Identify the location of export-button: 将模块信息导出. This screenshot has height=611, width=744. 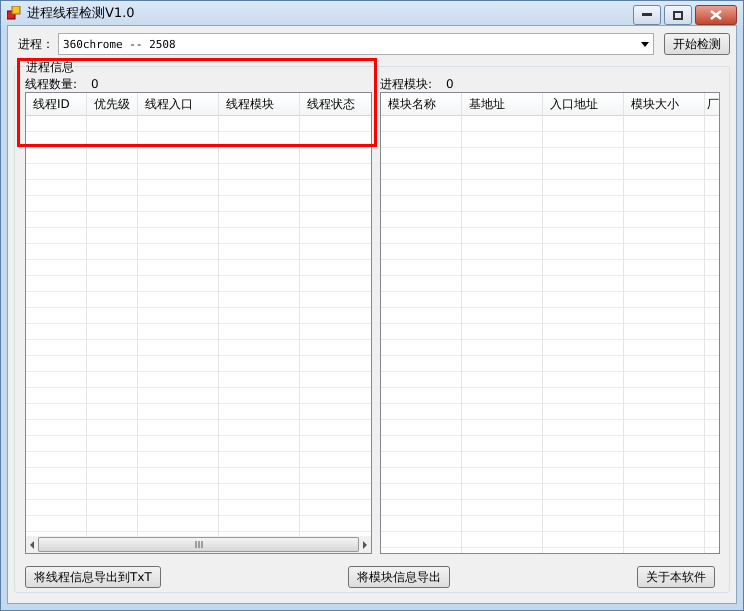
(399, 577).